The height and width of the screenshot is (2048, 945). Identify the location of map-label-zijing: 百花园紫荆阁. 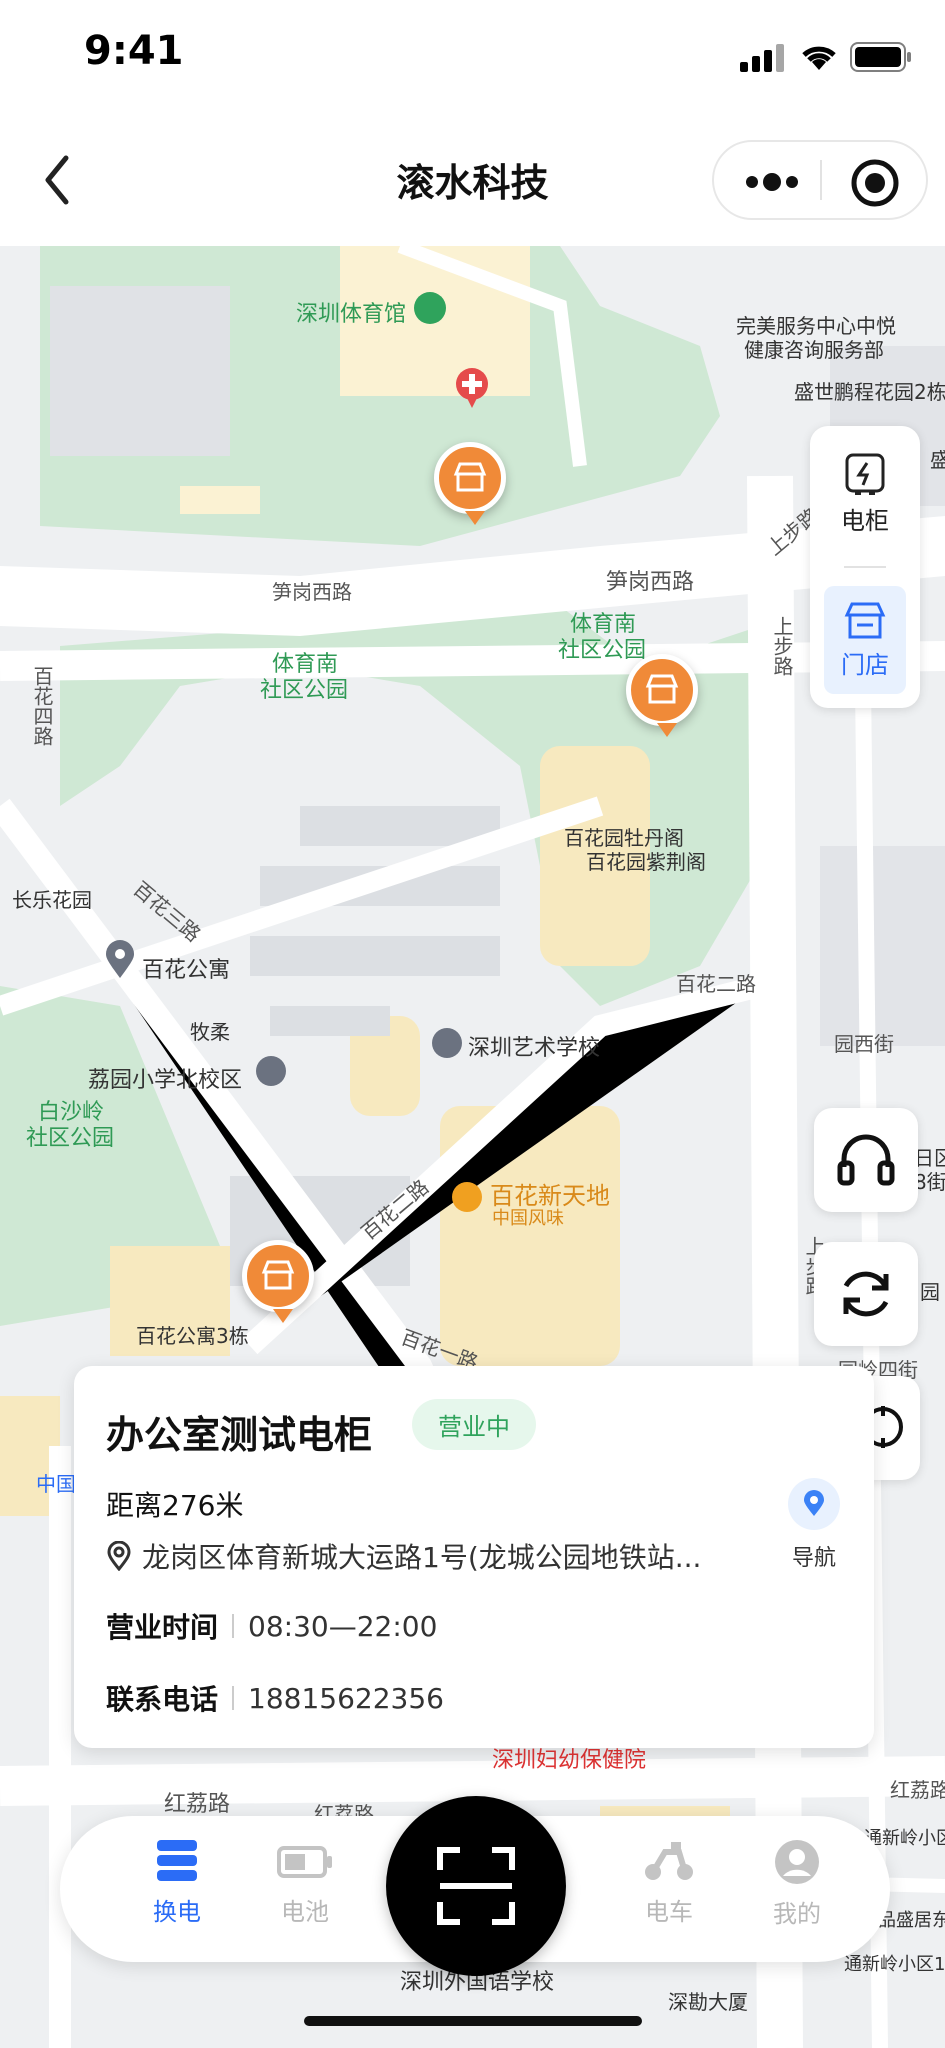
(646, 862).